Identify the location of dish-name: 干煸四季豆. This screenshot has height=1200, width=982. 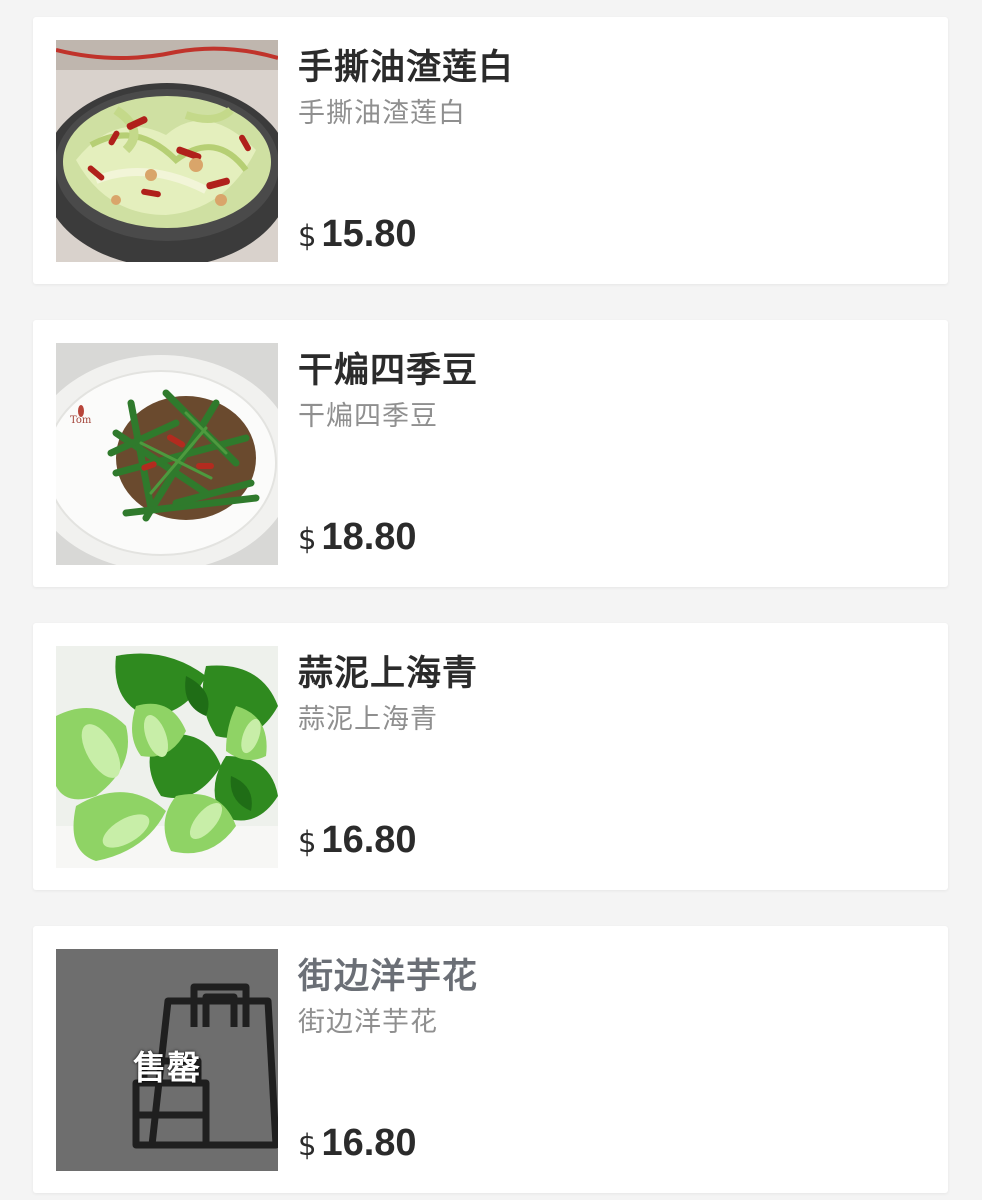
(388, 371).